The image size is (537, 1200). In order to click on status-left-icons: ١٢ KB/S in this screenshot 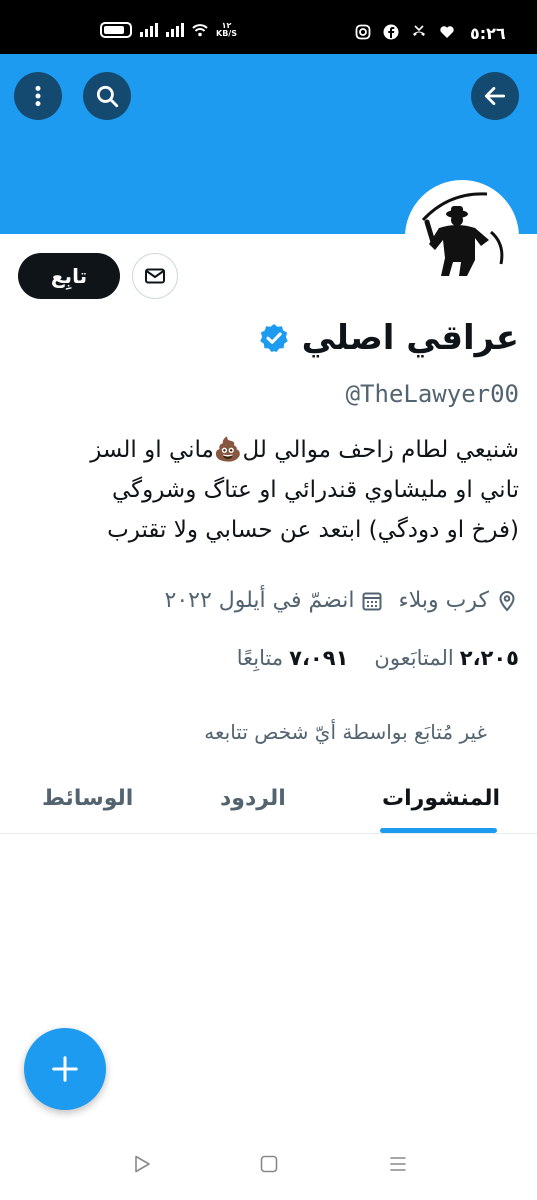, I will do `click(168, 30)`.